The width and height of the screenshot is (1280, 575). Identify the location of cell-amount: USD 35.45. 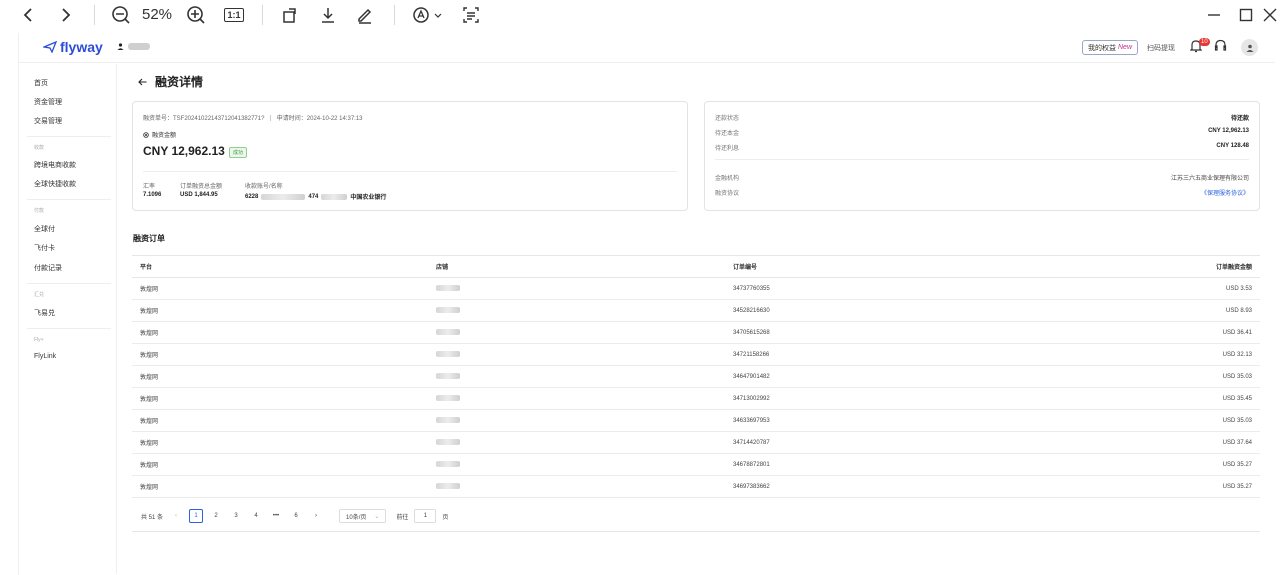
(1141, 398).